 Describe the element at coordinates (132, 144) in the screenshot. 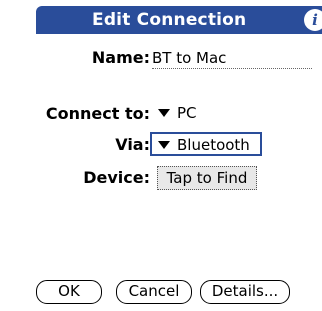

I see `via-label: Via:` at that location.